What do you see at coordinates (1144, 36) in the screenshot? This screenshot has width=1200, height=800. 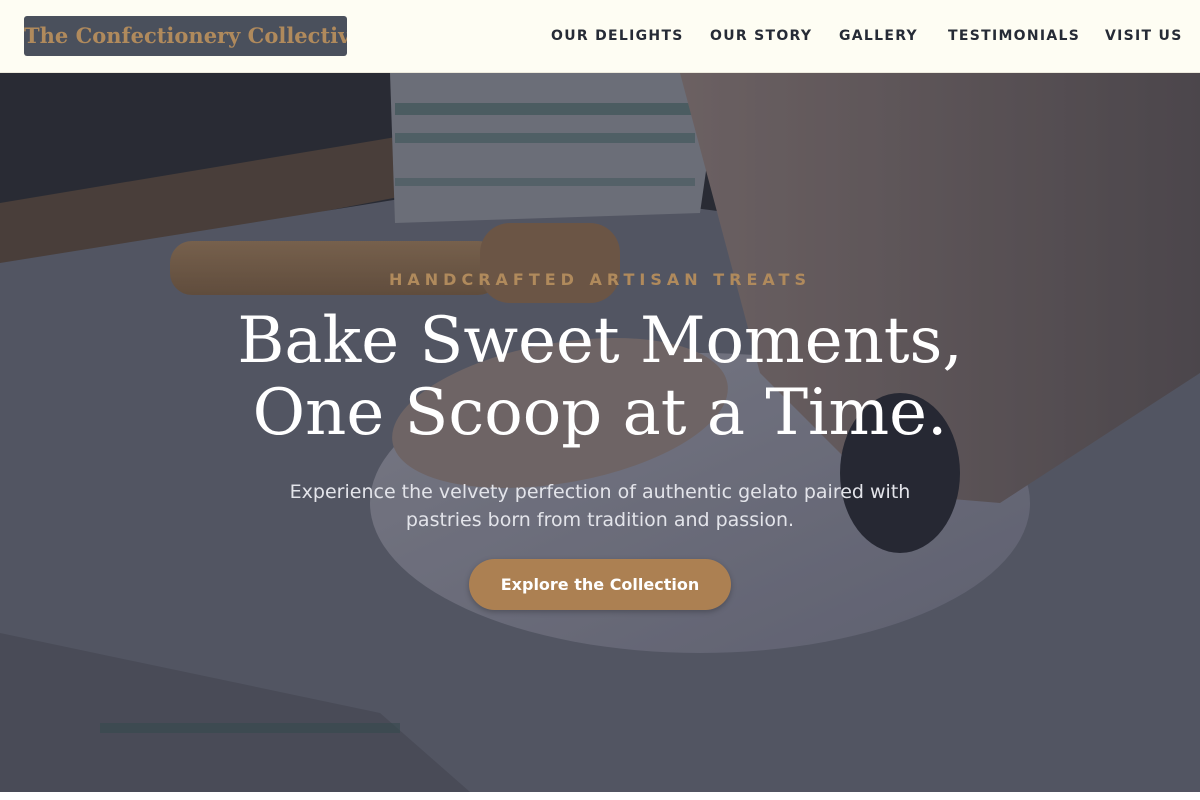 I see `nav-link-visit-us: VISIT US` at bounding box center [1144, 36].